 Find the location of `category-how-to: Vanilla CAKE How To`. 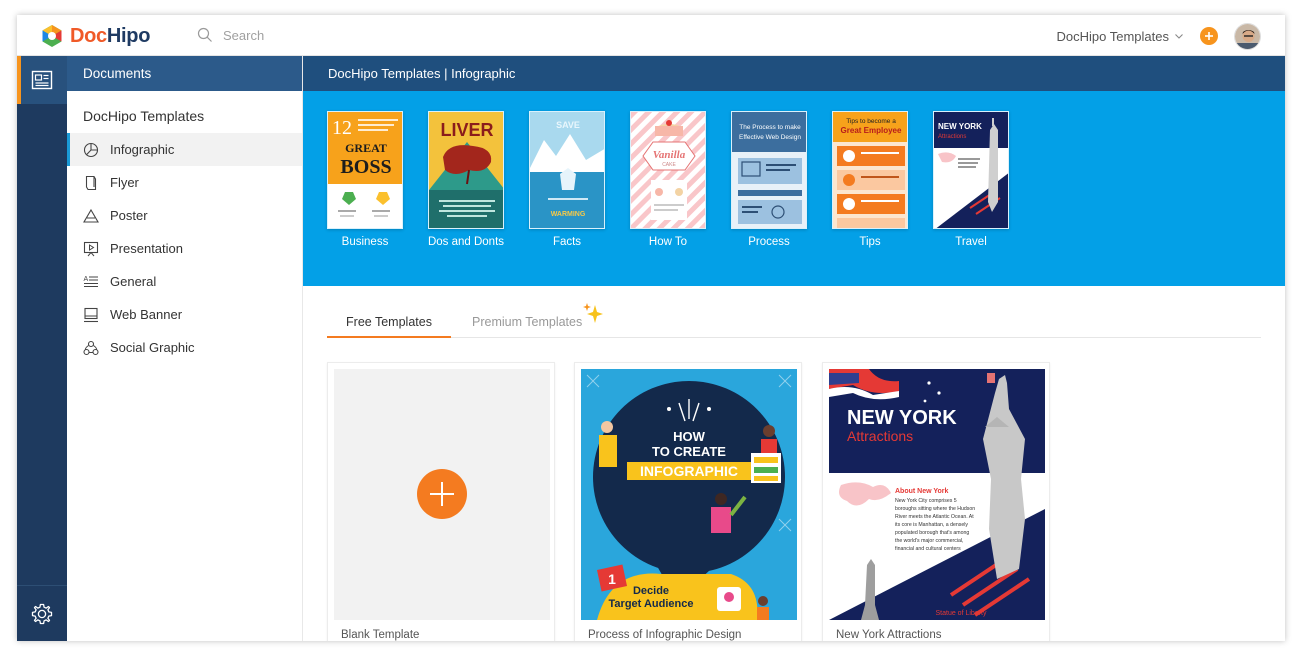

category-how-to: Vanilla CAKE How To is located at coordinates (668, 179).